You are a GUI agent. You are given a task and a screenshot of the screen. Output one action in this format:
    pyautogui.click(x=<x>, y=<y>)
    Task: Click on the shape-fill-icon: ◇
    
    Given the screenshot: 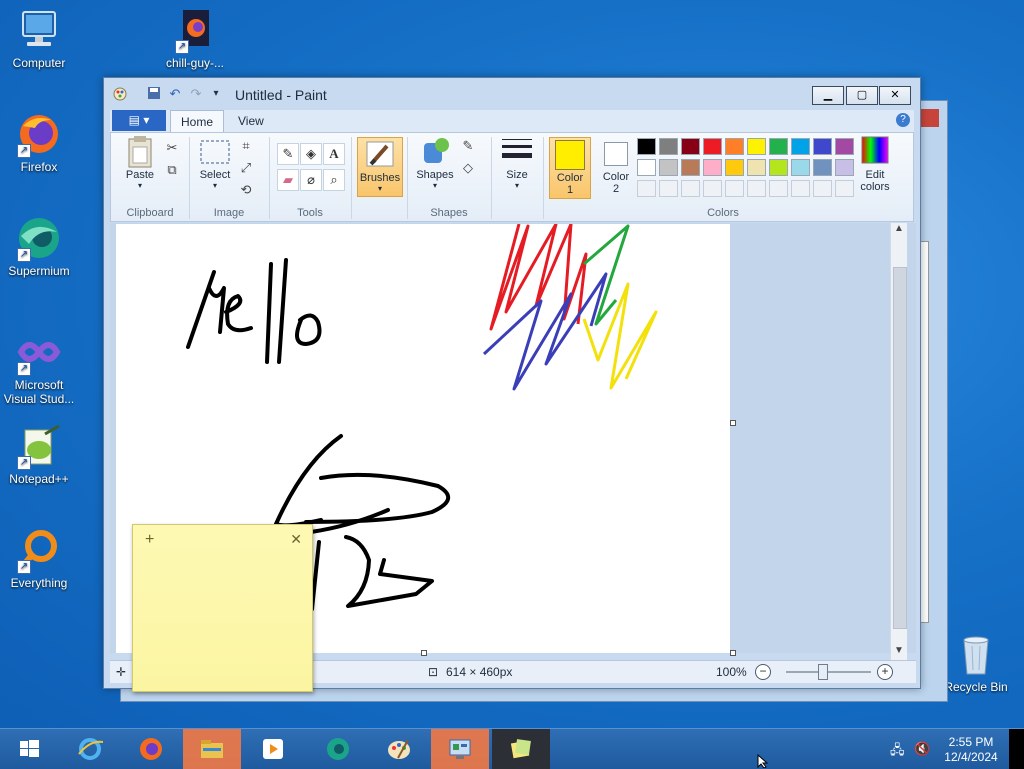 What is the action you would take?
    pyautogui.click(x=468, y=168)
    